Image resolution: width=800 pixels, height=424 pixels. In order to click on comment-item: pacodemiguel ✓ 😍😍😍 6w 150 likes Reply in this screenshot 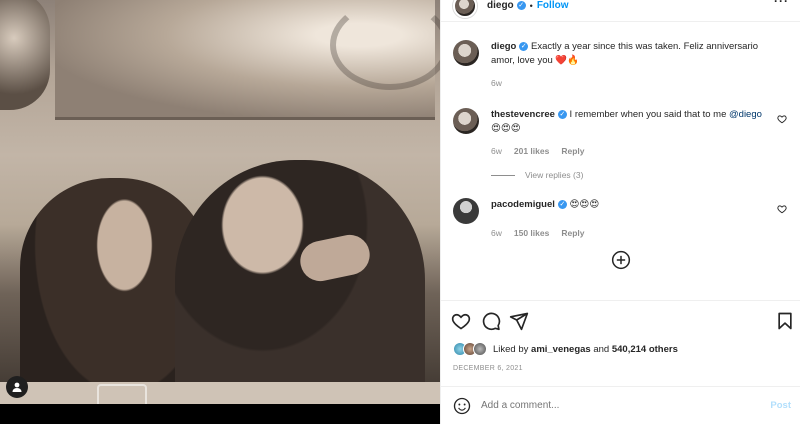, I will do `click(623, 219)`.